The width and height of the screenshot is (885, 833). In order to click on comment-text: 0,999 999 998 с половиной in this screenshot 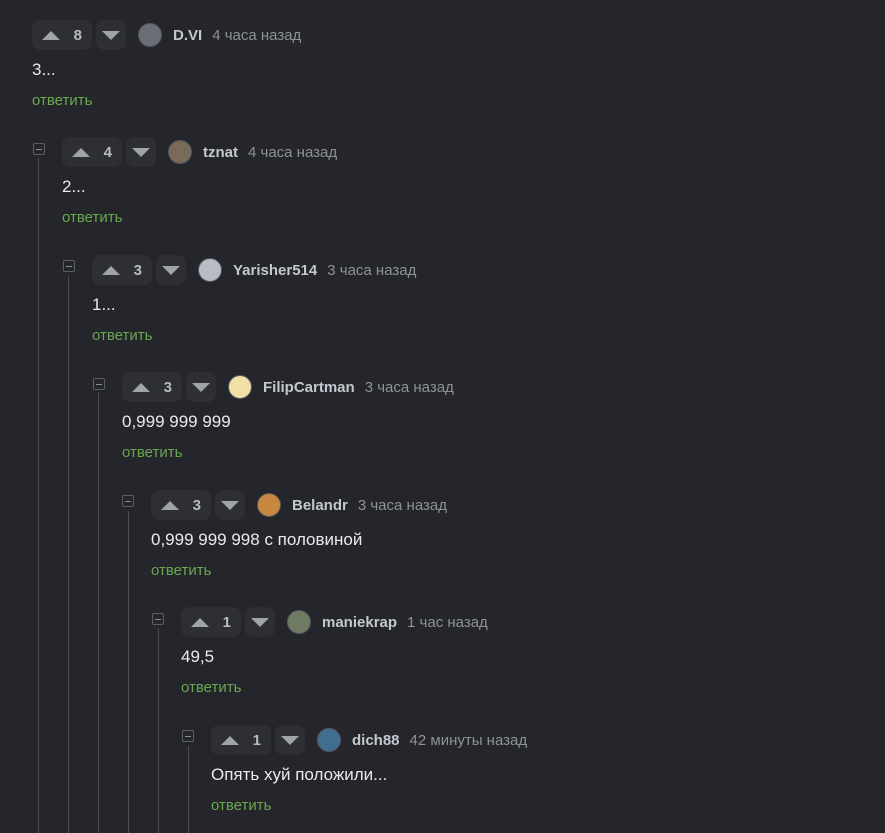, I will do `click(257, 539)`.